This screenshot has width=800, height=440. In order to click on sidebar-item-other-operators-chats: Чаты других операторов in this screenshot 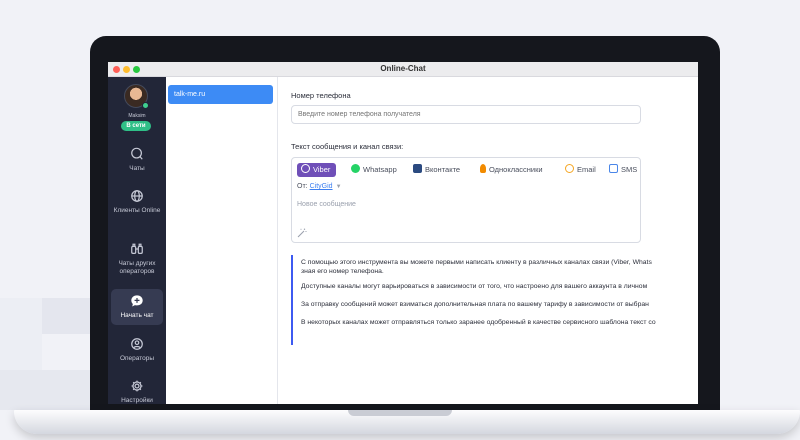, I will do `click(137, 259)`.